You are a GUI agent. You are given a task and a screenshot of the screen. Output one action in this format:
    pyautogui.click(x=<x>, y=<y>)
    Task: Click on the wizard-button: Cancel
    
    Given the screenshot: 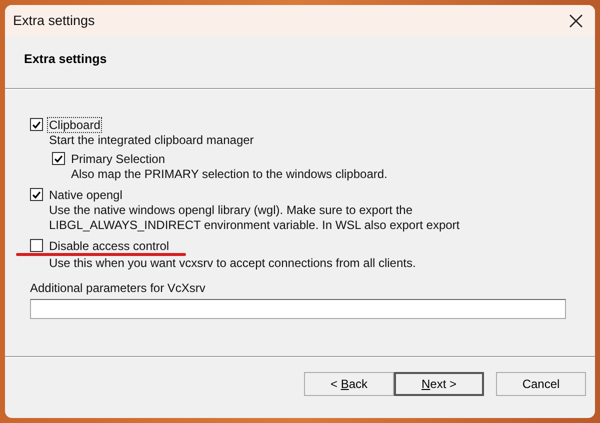 What is the action you would take?
    pyautogui.click(x=541, y=384)
    